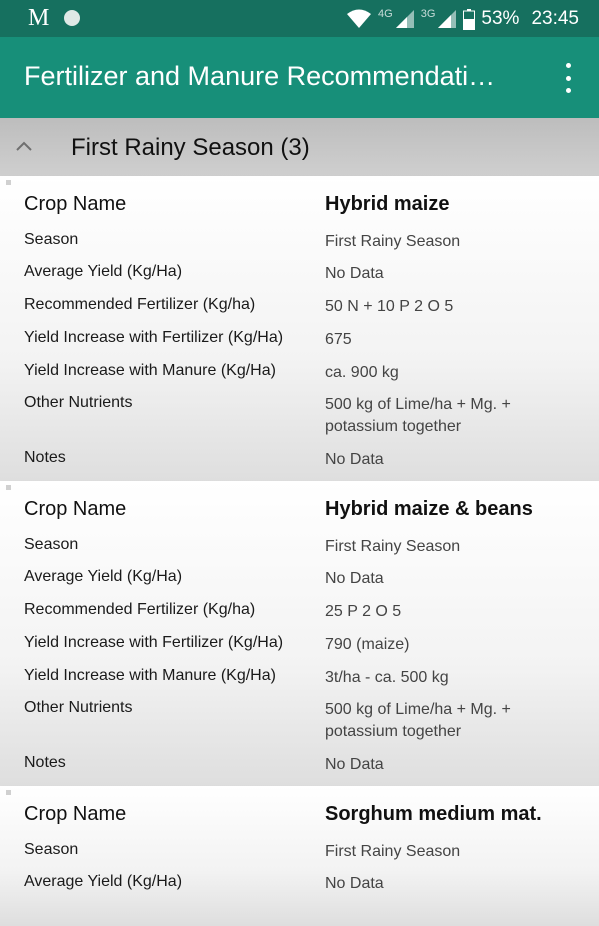 This screenshot has width=599, height=926. I want to click on more-vert-icon, so click(568, 78).